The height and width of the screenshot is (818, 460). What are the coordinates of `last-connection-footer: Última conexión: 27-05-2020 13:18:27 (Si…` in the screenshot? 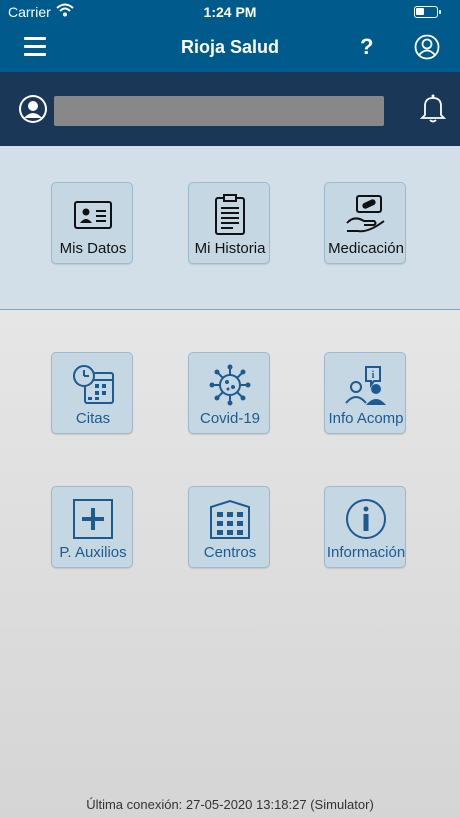 It's located at (230, 804).